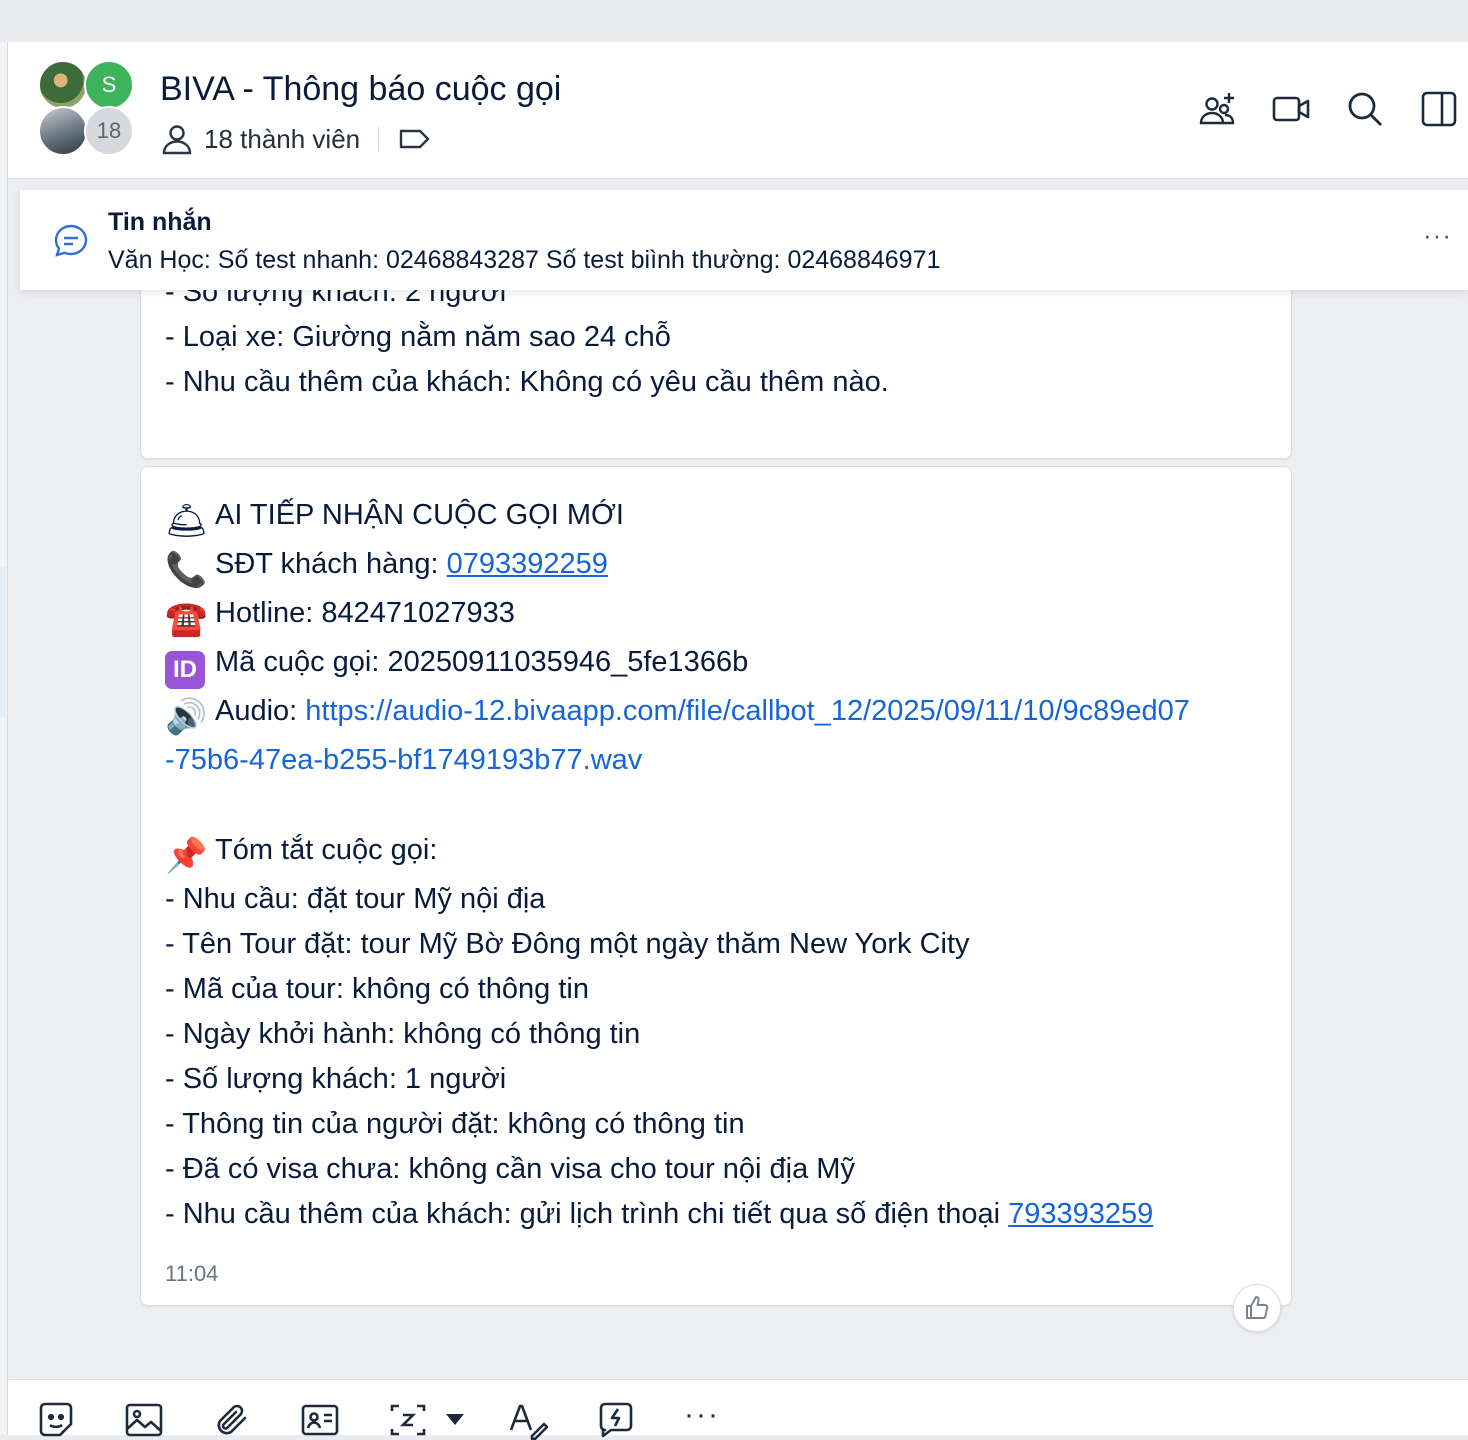  I want to click on divider, so click(379, 139).